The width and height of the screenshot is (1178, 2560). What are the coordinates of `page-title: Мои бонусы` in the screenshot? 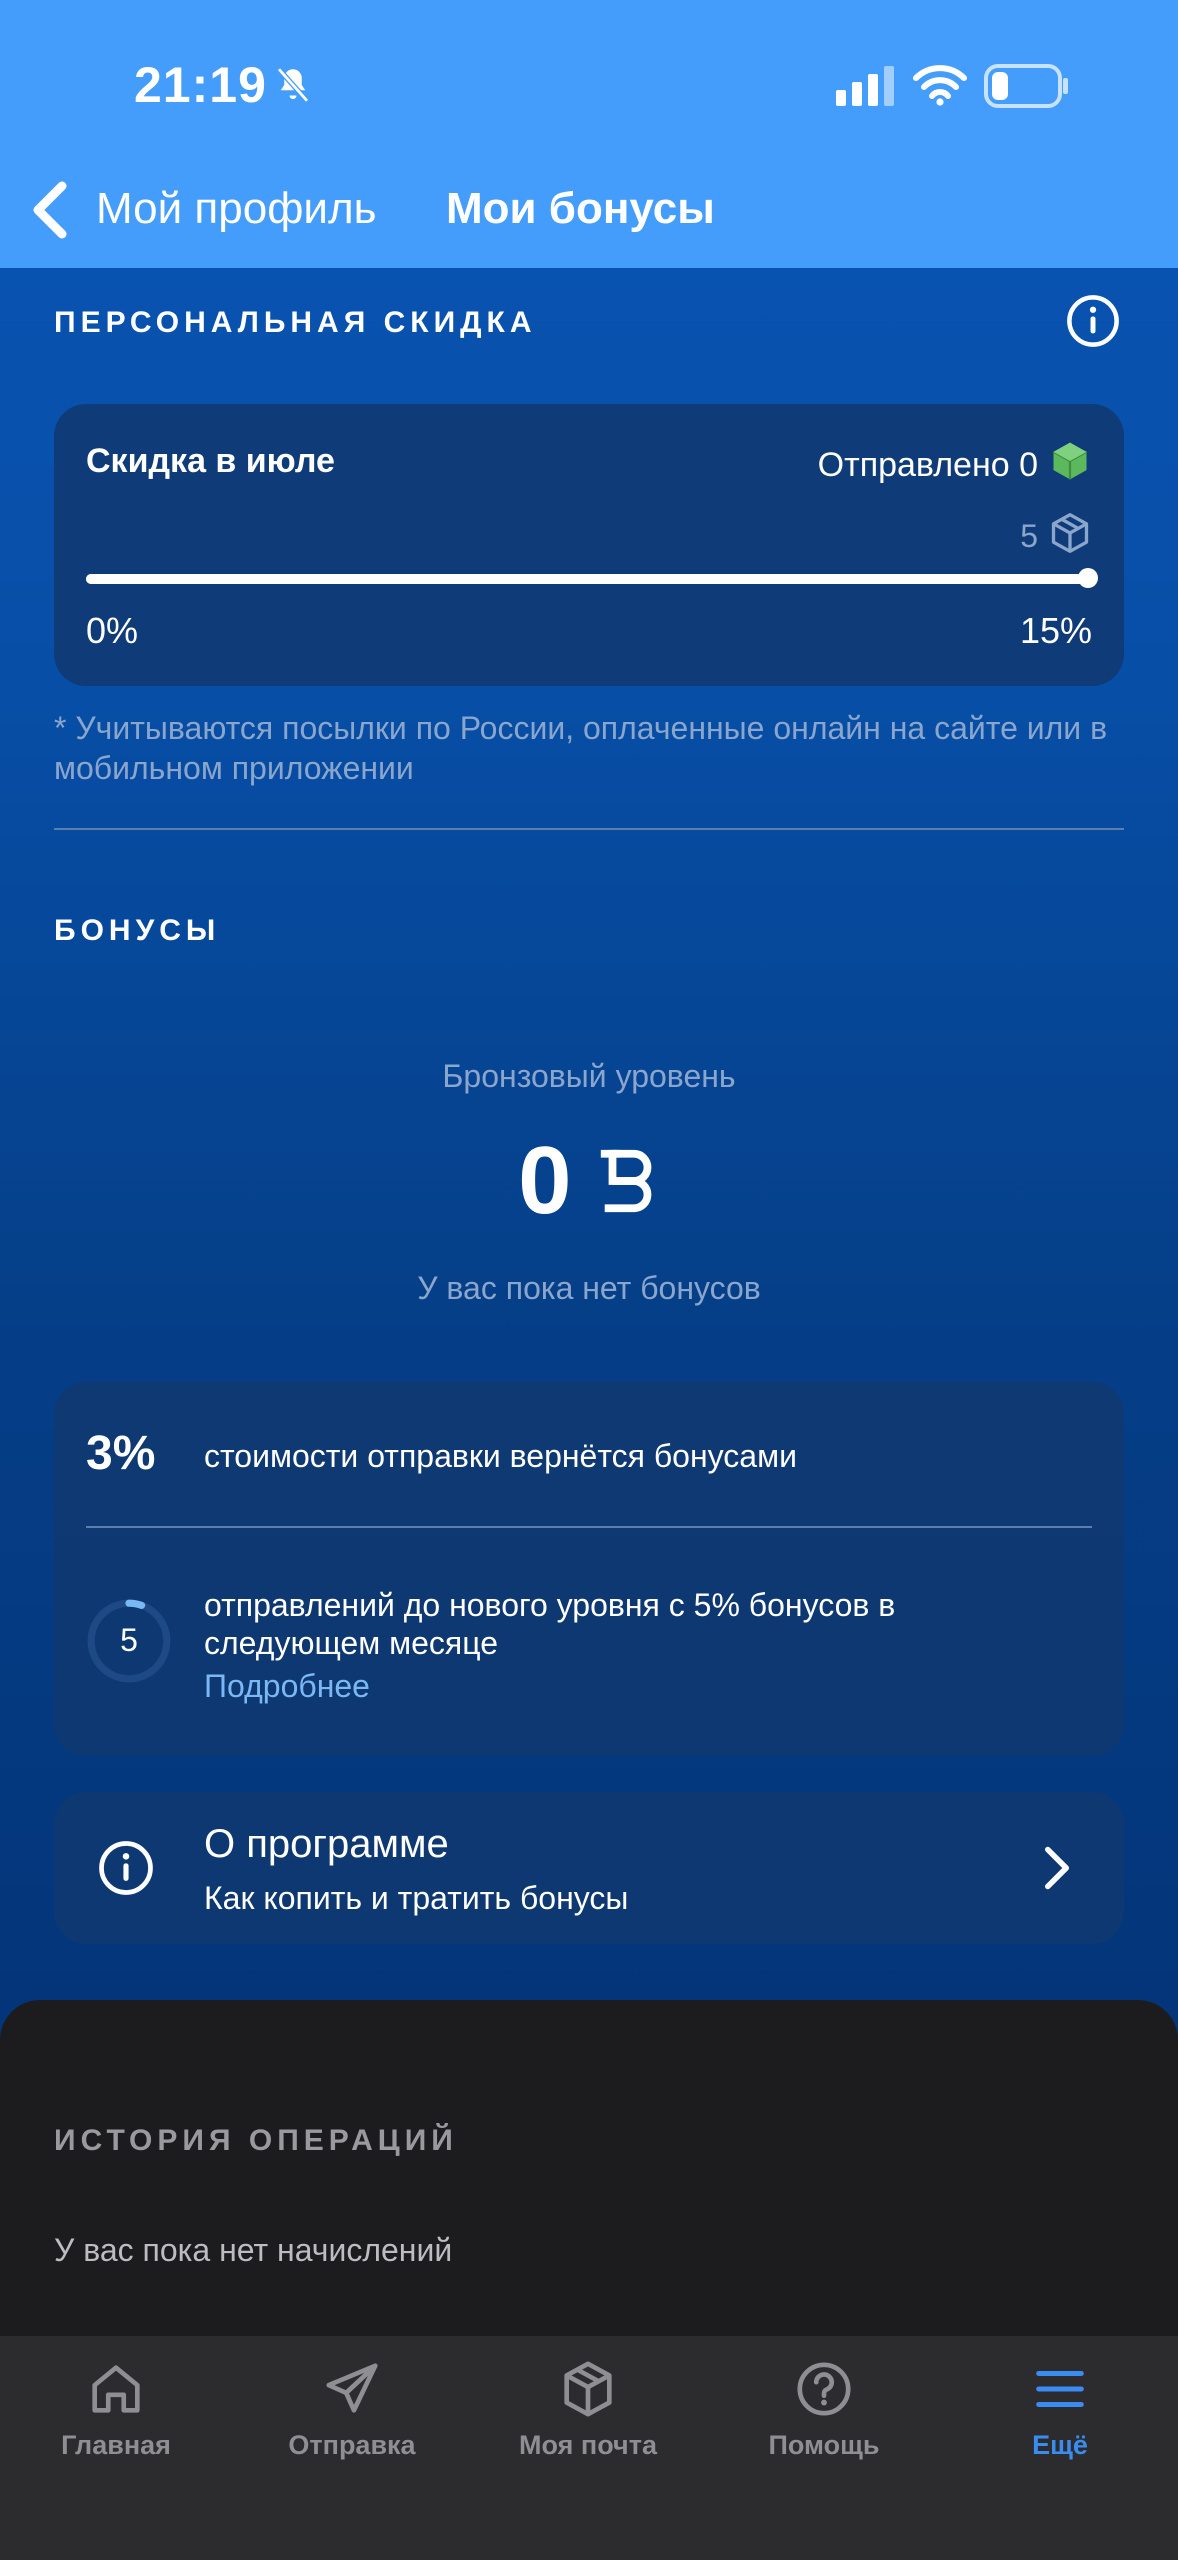 It's located at (580, 208).